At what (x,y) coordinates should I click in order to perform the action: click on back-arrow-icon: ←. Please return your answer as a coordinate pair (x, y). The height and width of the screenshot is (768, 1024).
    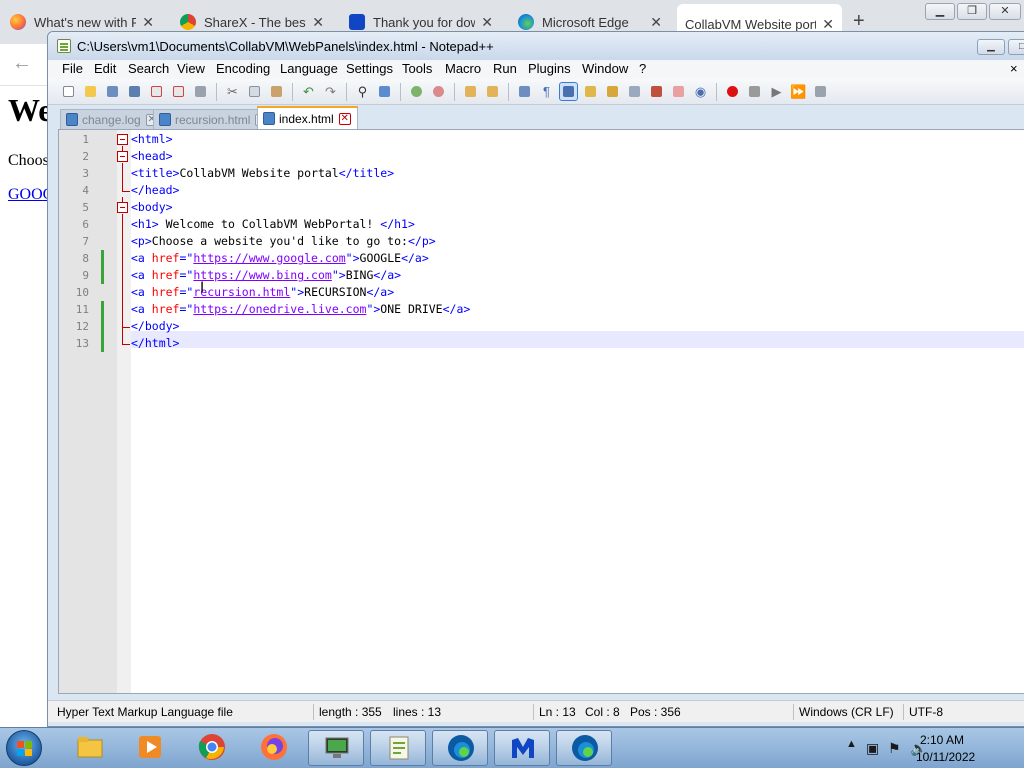
    Looking at the image, I should click on (22, 63).